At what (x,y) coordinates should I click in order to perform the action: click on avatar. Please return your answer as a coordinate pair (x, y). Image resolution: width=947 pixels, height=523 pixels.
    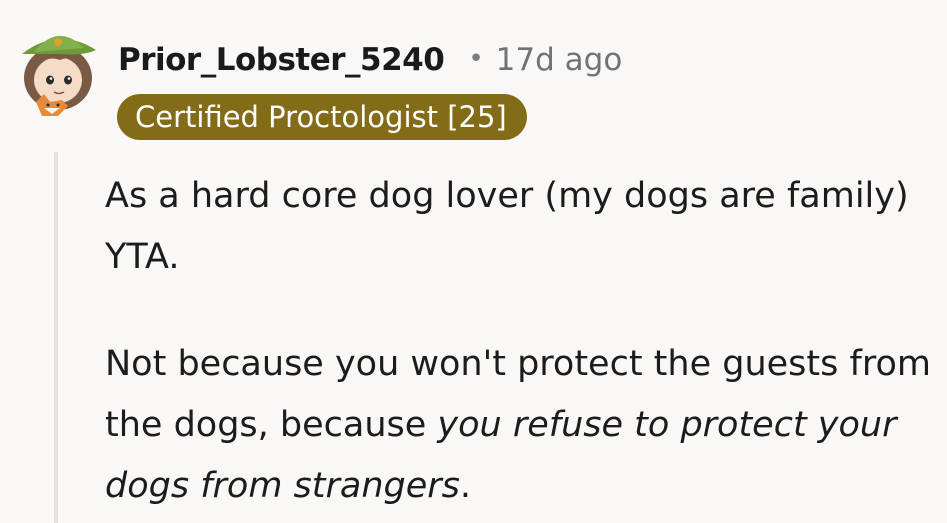
    Looking at the image, I should click on (59, 70).